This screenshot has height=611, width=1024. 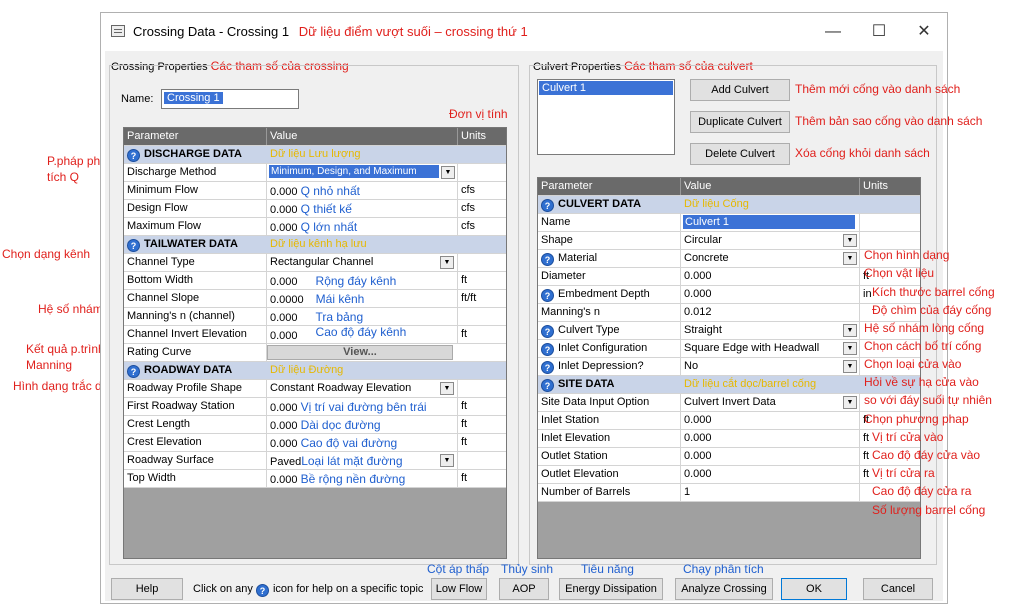 I want to click on duplicate-culvert-button: Duplicate Culvert, so click(x=740, y=122).